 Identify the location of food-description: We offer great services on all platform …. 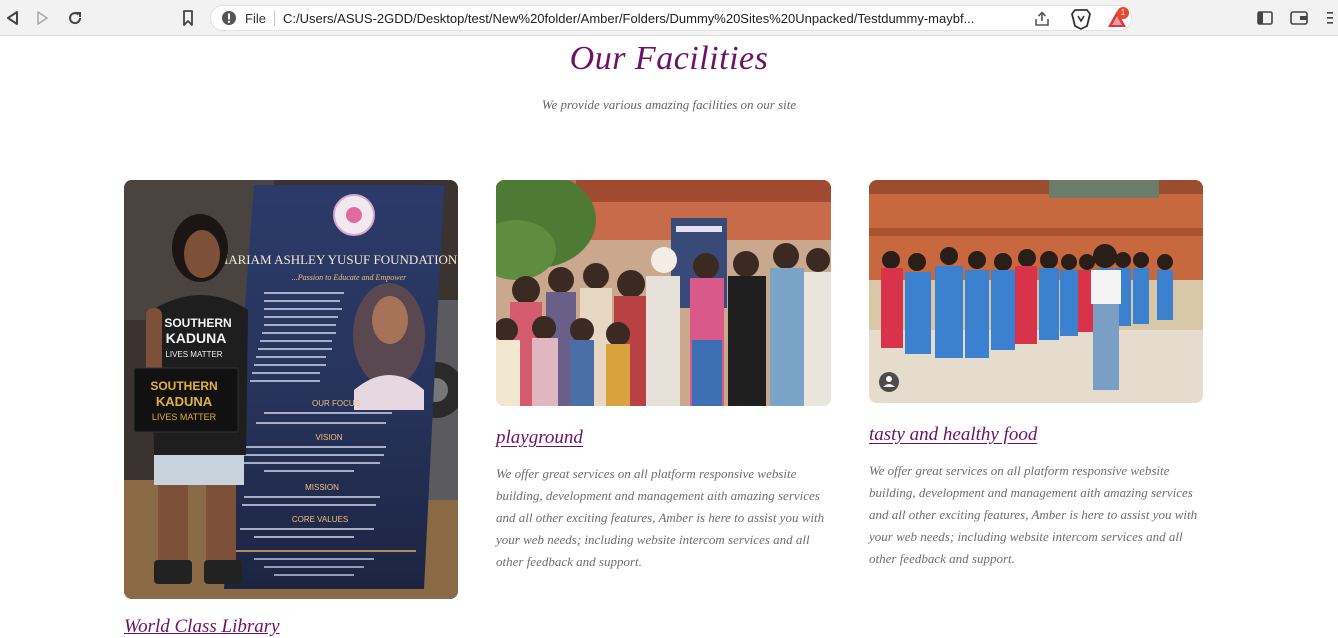
(1033, 514).